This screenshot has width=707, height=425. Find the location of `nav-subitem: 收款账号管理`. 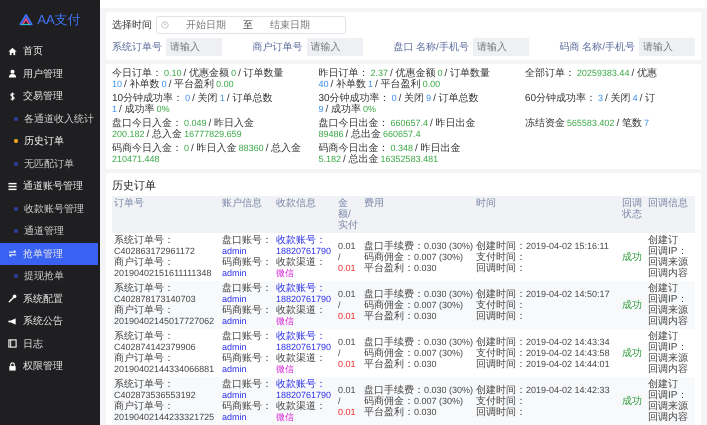

nav-subitem: 收款账号管理 is located at coordinates (50, 209).